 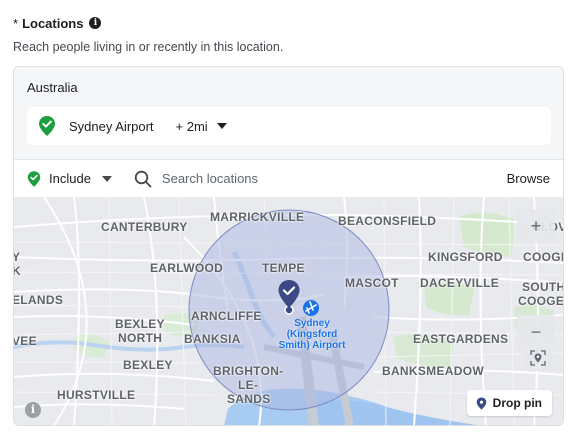 What do you see at coordinates (433, 371) in the screenshot?
I see `map-label-banksmeadow: BANKSMEADOW` at bounding box center [433, 371].